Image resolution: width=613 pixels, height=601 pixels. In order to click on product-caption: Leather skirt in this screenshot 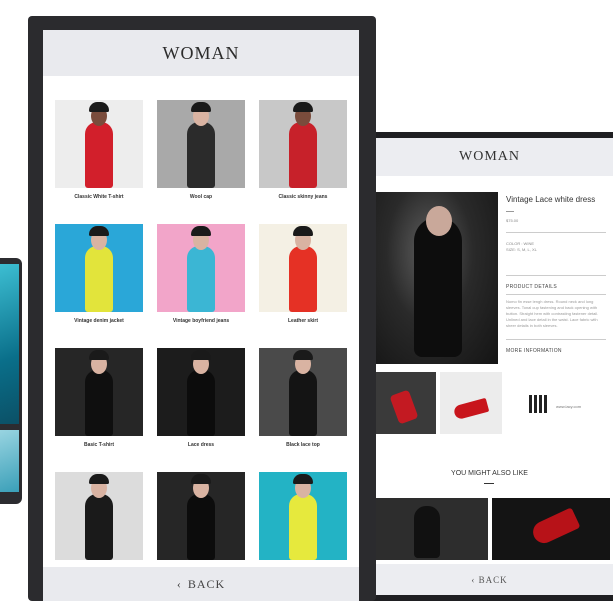, I will do `click(302, 321)`.